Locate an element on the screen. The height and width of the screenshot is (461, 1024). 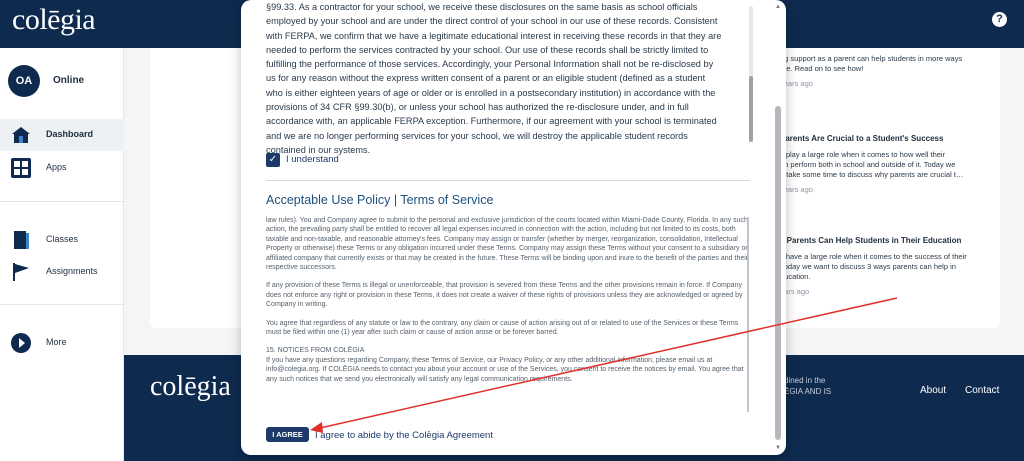
ferpa-scrollbar is located at coordinates (751, 74).